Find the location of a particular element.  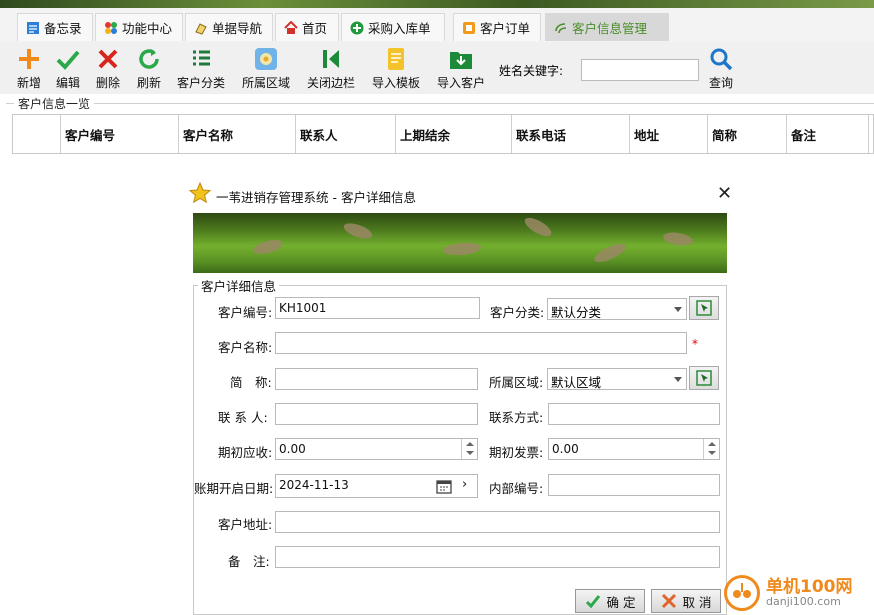

grid-header-cell: 客户编号 is located at coordinates (120, 134).